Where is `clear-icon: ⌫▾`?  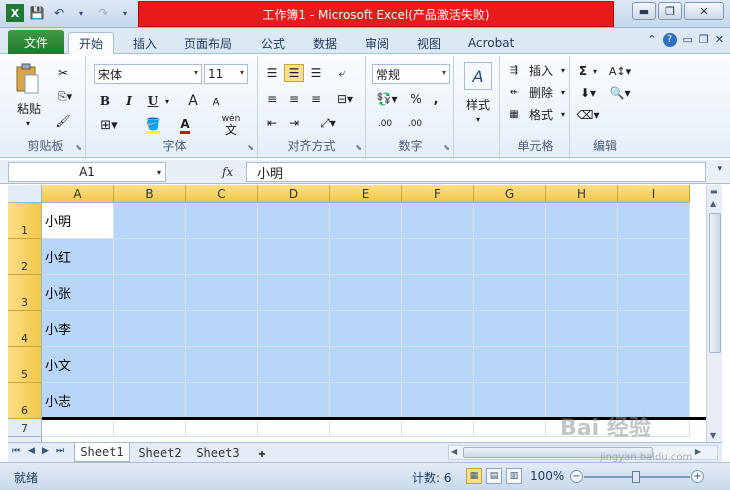
clear-icon: ⌫▾ is located at coordinates (588, 115).